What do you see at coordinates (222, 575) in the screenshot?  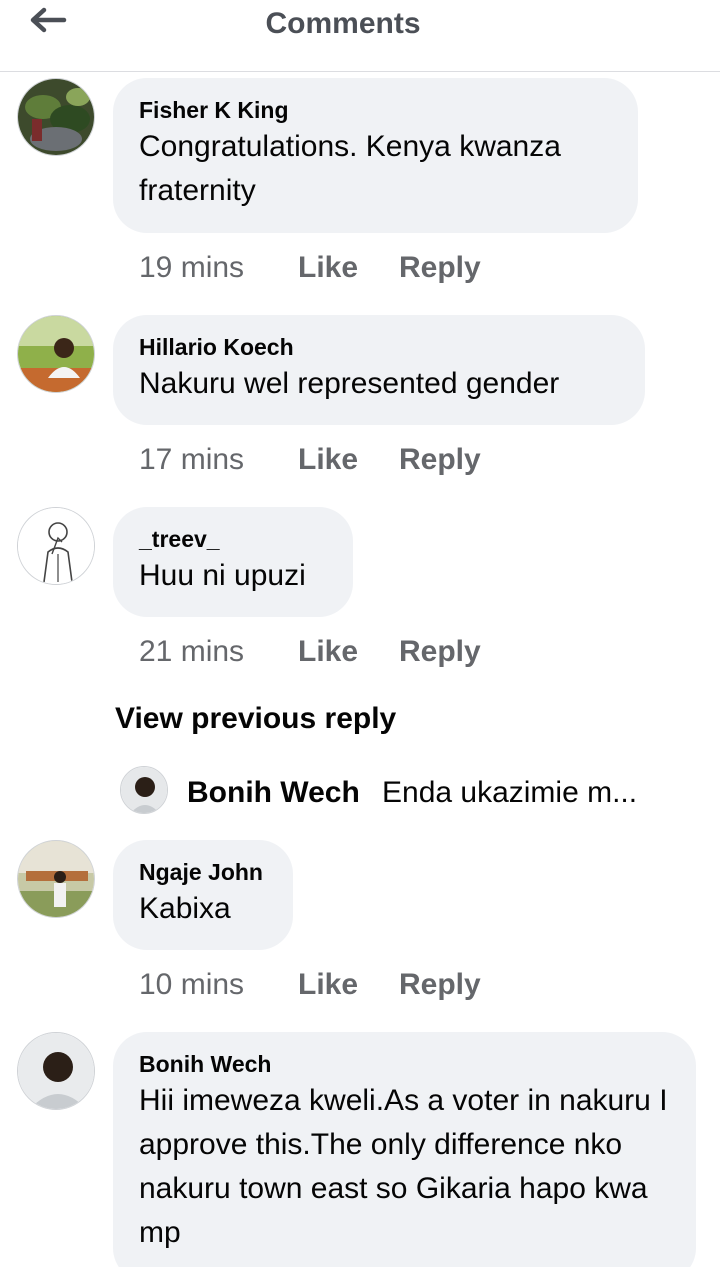 I see `comment-text: Huu ni upuzi` at bounding box center [222, 575].